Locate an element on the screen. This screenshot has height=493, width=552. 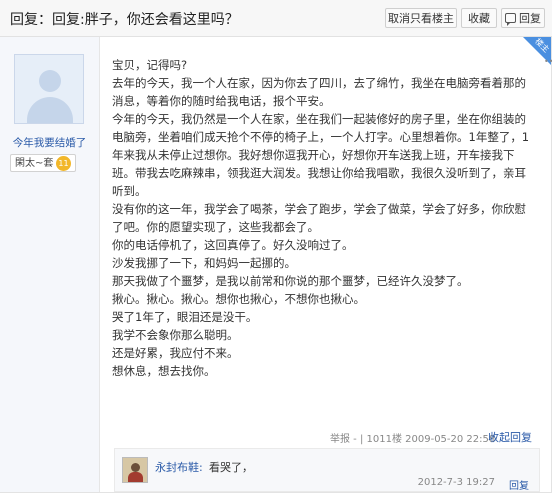
favorite-button: 收藏 is located at coordinates (479, 18).